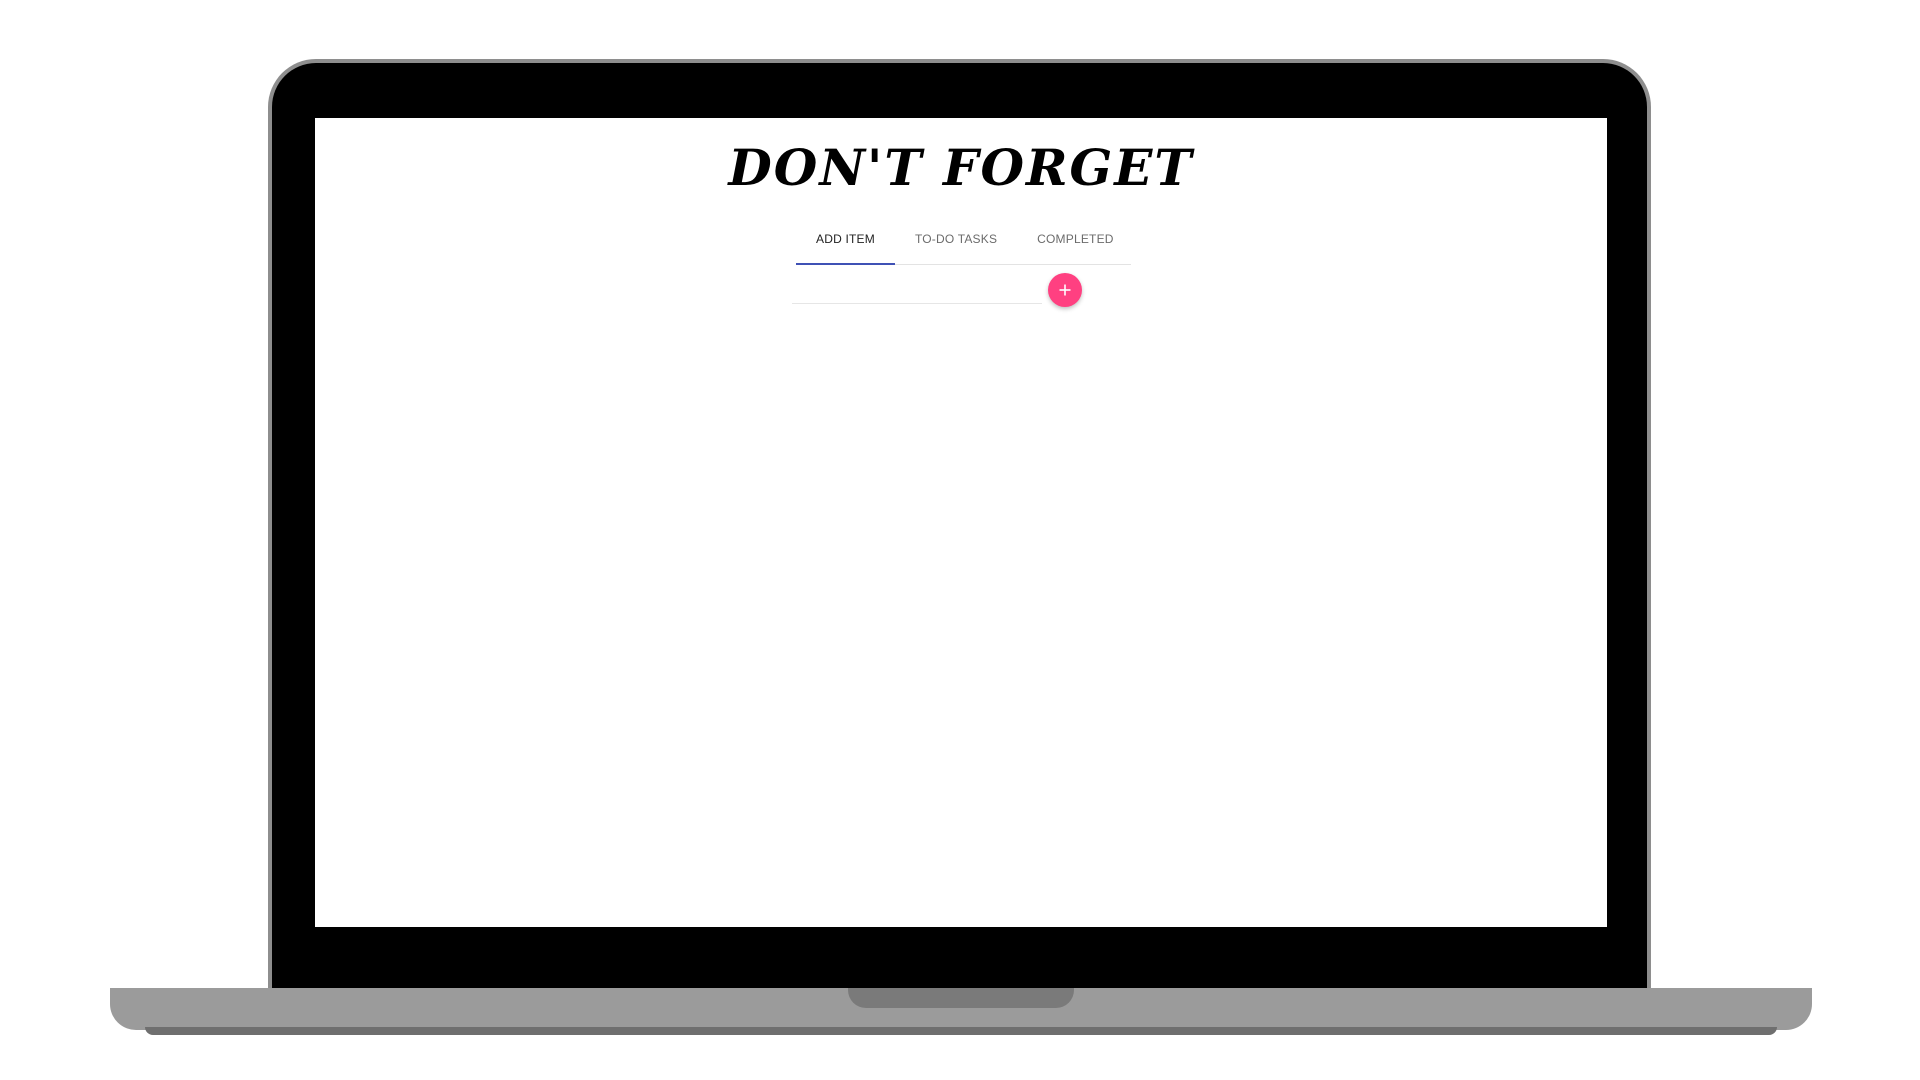 This screenshot has height=1080, width=1920. What do you see at coordinates (845, 245) in the screenshot?
I see `tab-add-item: ADD ITEM` at bounding box center [845, 245].